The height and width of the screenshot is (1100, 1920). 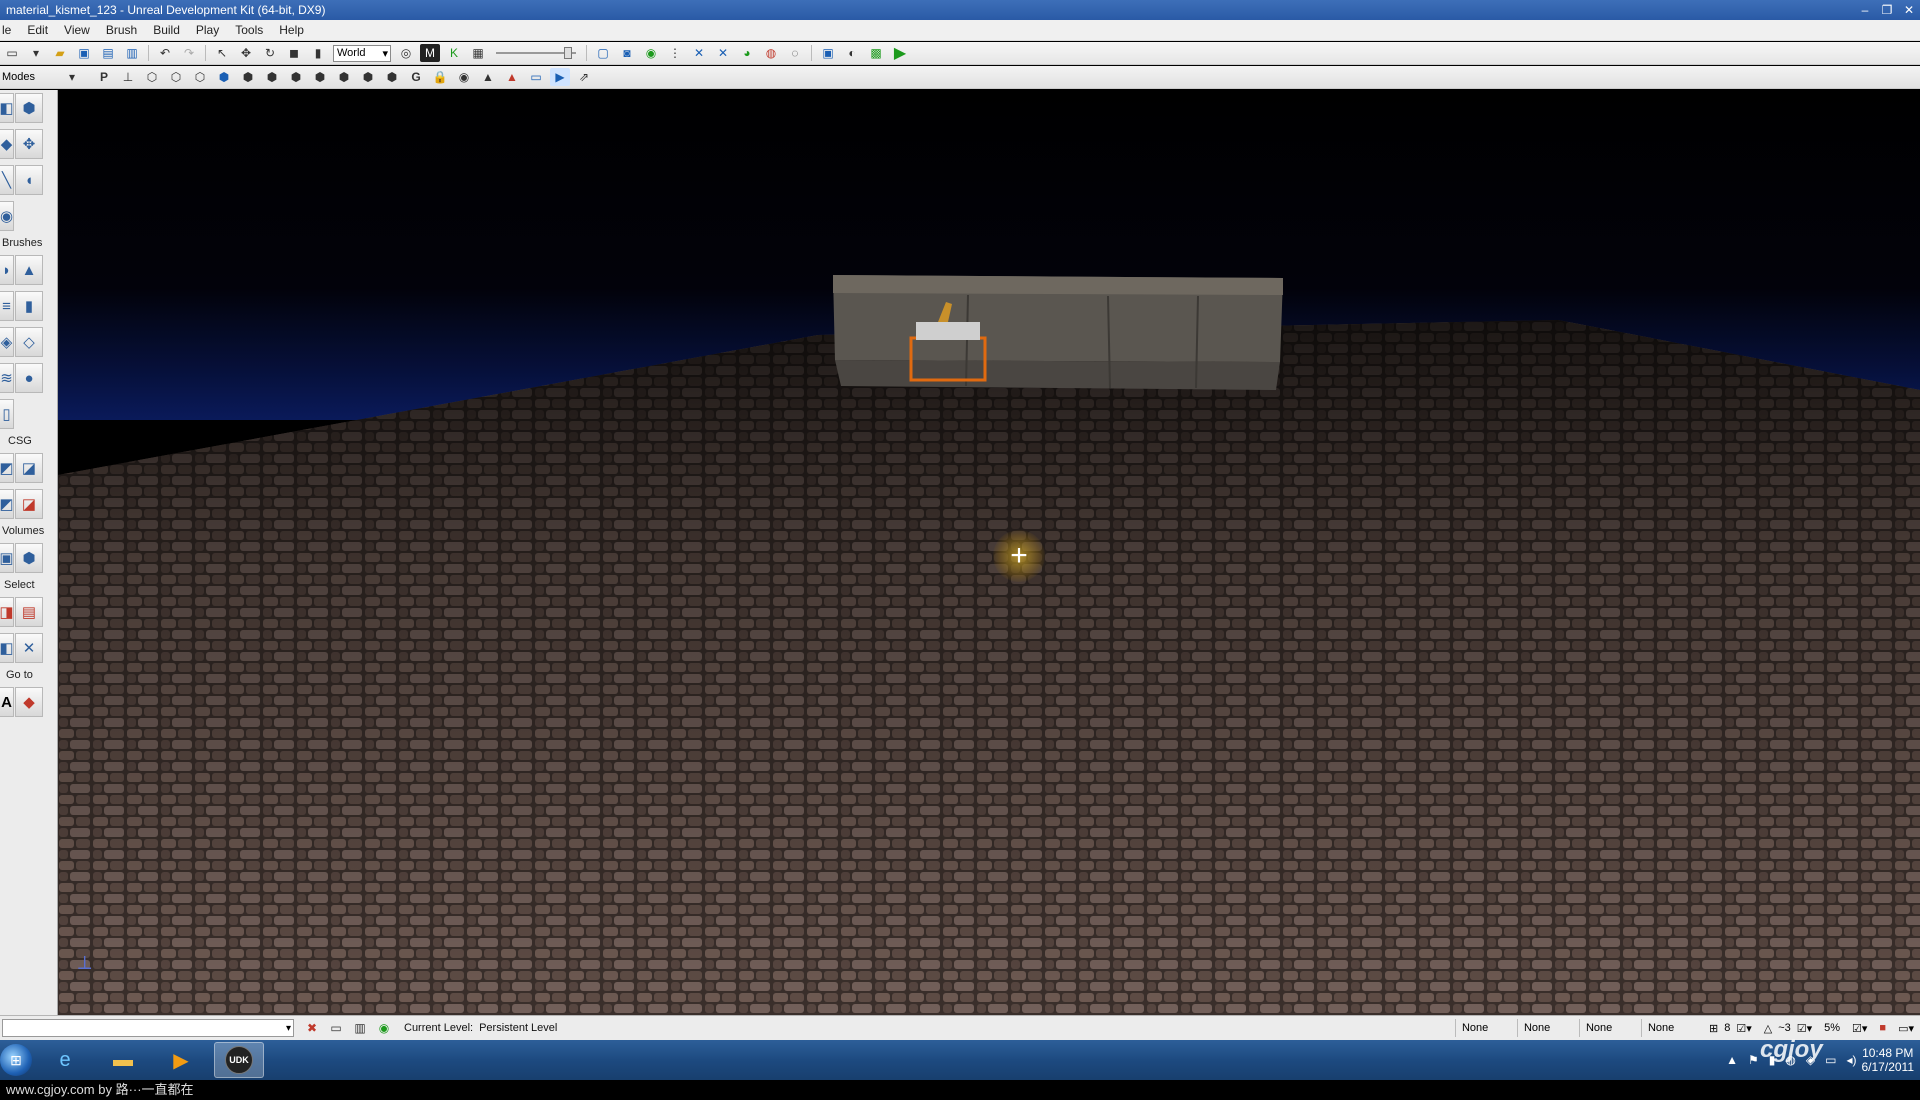 I want to click on eye-icon: ◉, so click(x=464, y=77).